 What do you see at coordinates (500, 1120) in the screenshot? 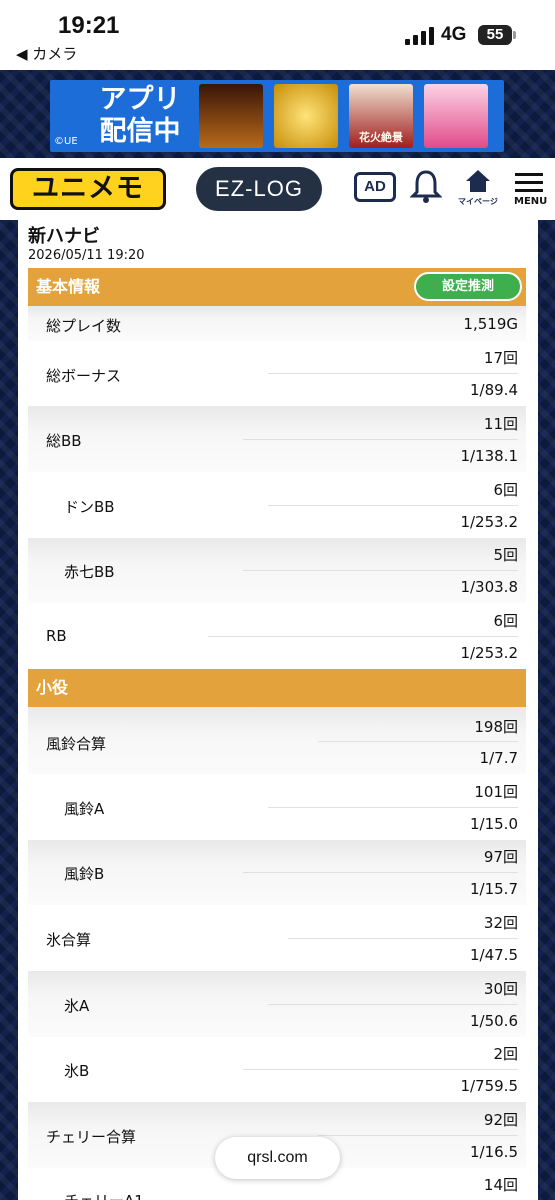
I see `row-count: 92回` at bounding box center [500, 1120].